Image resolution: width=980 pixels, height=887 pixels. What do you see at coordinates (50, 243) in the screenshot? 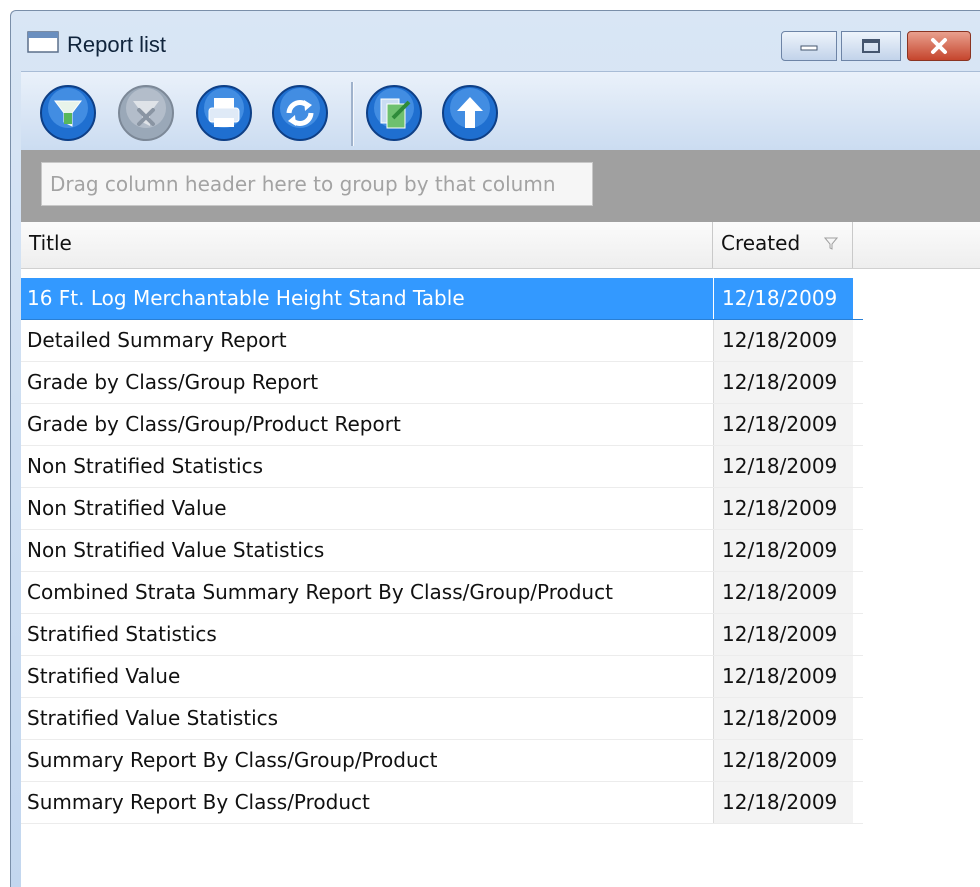
I see `column-header-title-label: Title` at bounding box center [50, 243].